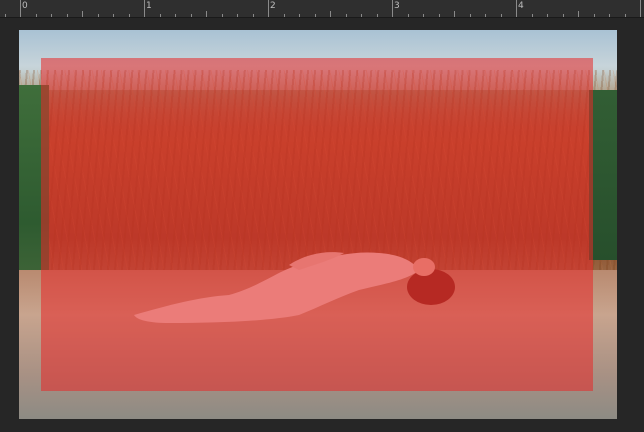 This screenshot has width=644, height=432. What do you see at coordinates (603, 175) in the screenshot?
I see `photo-trees-right` at bounding box center [603, 175].